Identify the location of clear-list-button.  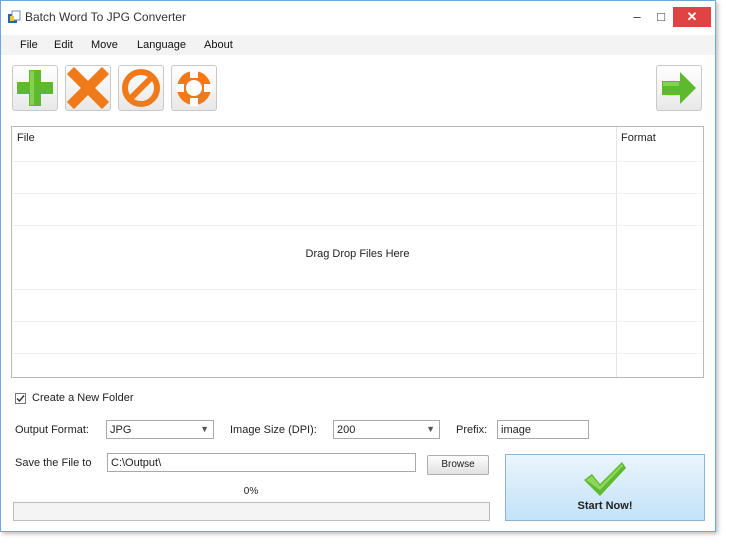
(141, 88).